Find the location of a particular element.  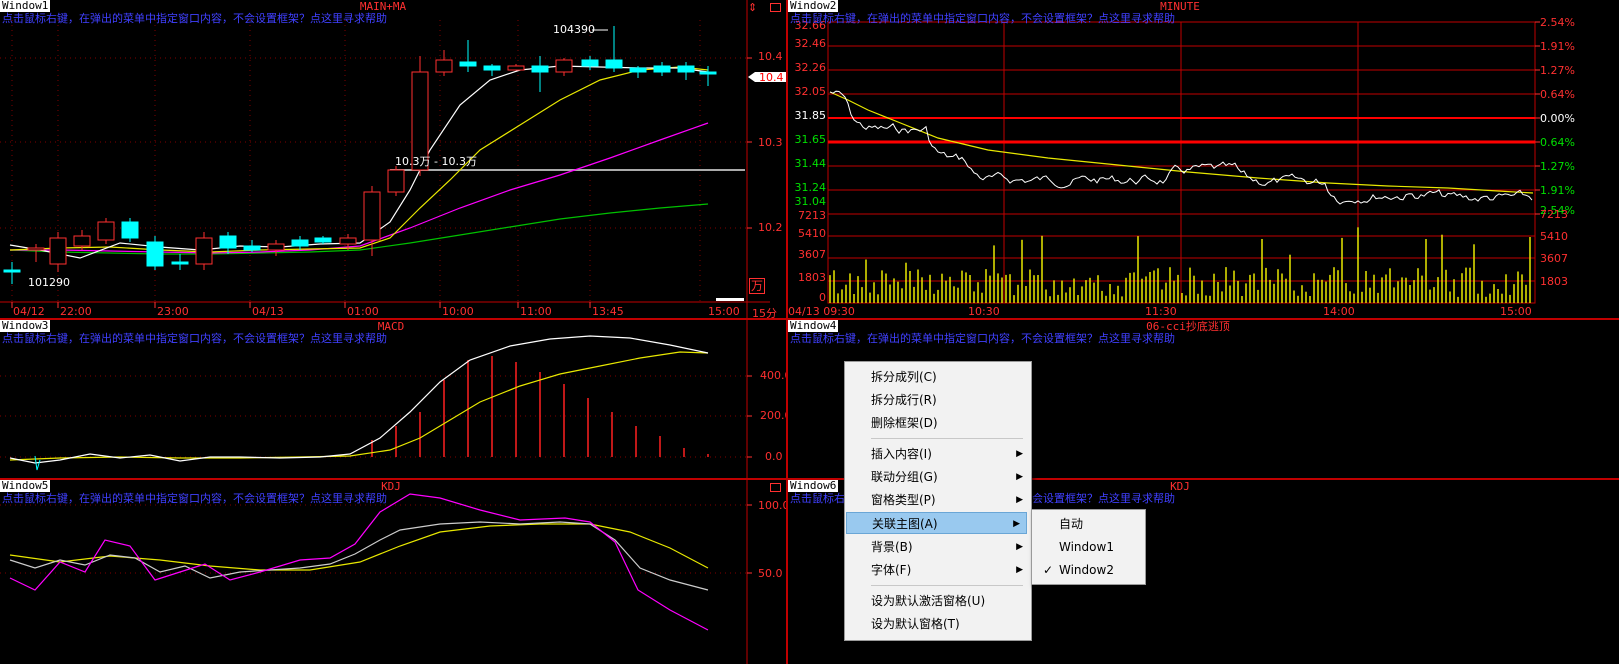

w2-right-axis-label: 1.91% is located at coordinates (1557, 190).